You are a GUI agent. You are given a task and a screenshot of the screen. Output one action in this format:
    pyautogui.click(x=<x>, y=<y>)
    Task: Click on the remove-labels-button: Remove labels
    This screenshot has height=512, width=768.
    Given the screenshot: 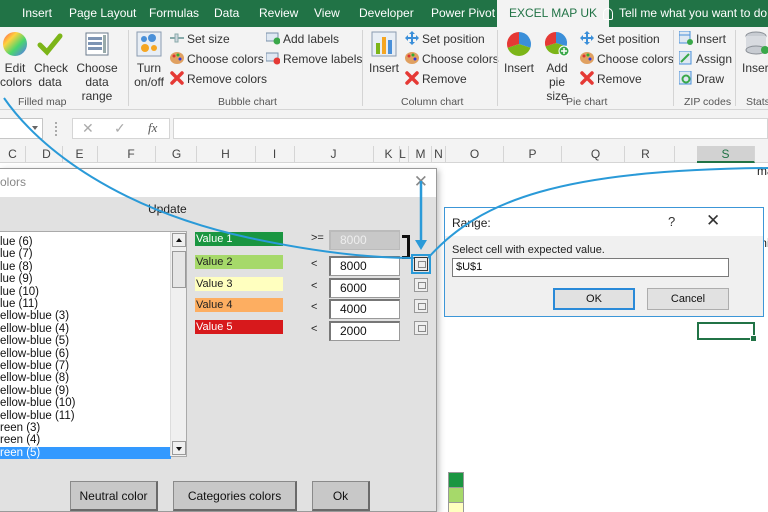 What is the action you would take?
    pyautogui.click(x=314, y=59)
    